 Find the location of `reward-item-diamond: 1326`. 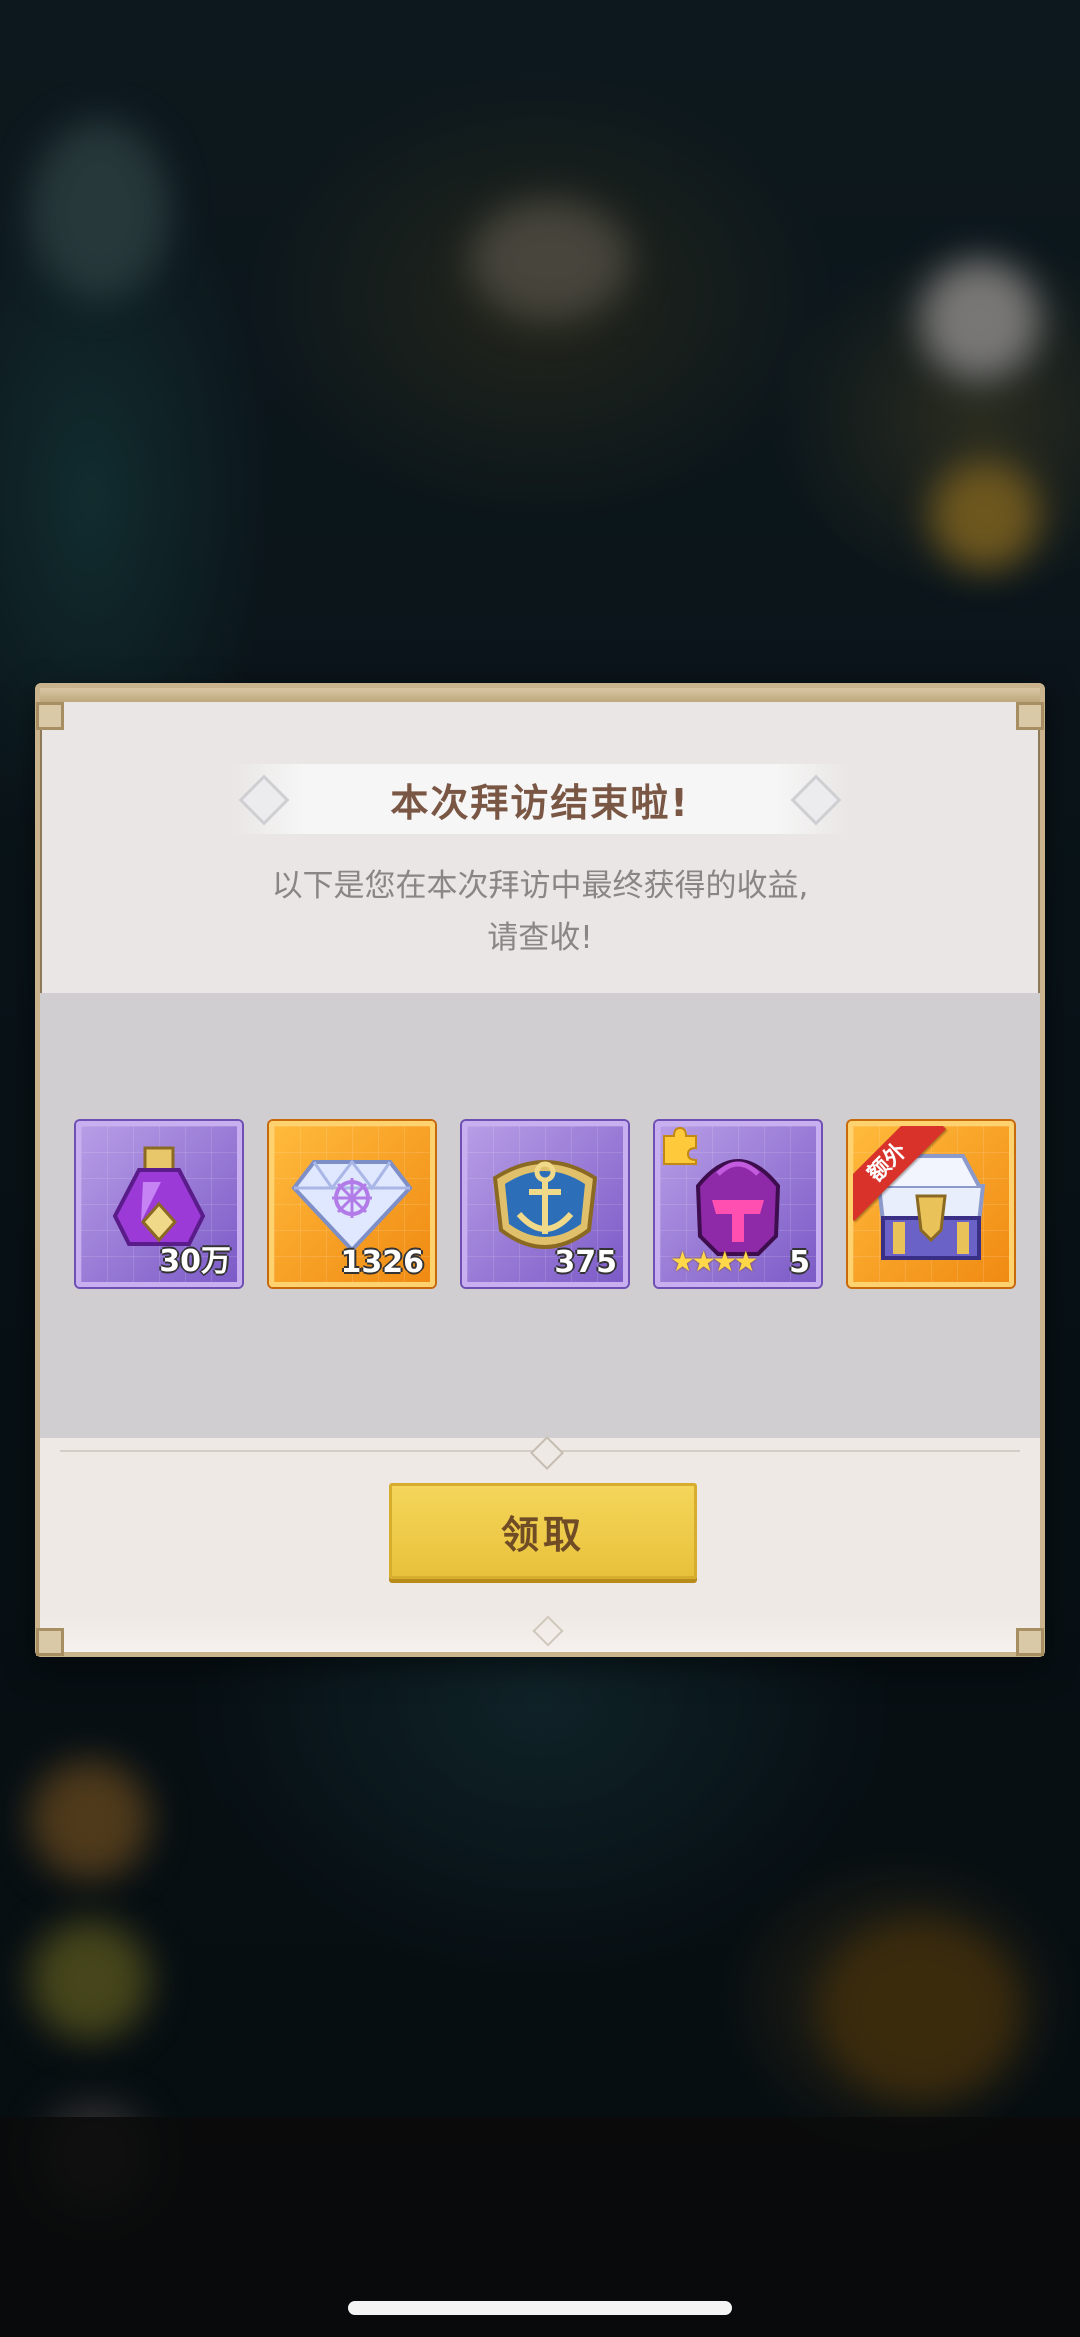

reward-item-diamond: 1326 is located at coordinates (352, 1204).